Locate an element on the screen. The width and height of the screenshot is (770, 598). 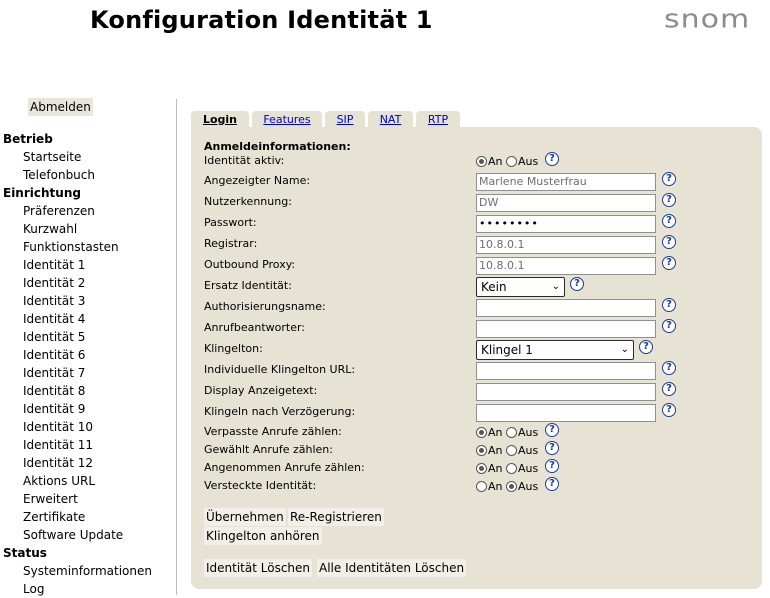
hidden-identity-label: Versteckte Identität: is located at coordinates (260, 485).